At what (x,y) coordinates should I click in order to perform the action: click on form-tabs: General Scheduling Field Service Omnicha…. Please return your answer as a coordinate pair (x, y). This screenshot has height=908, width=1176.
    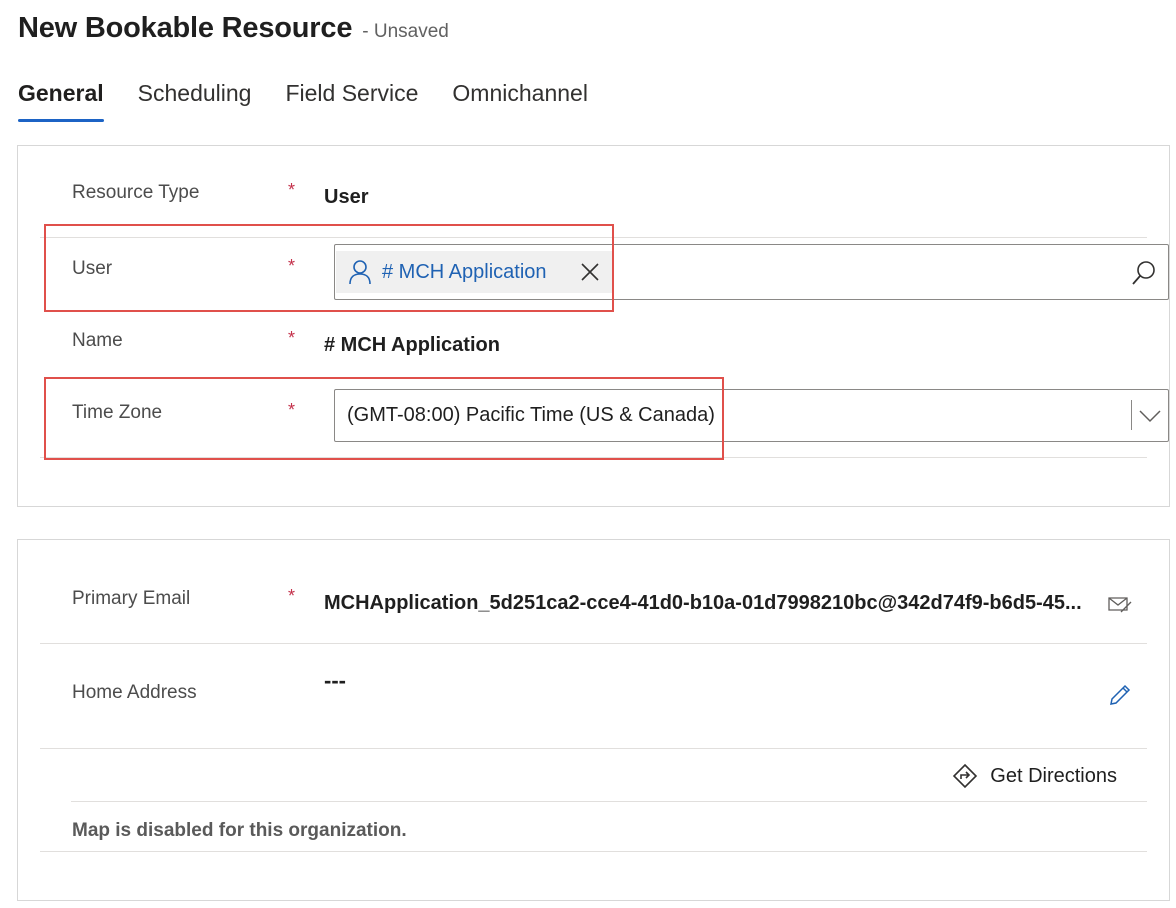
    Looking at the image, I should click on (320, 102).